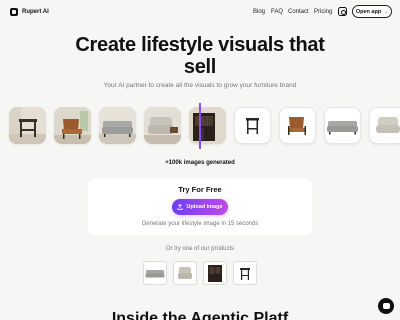  Describe the element at coordinates (207, 125) in the screenshot. I see `lifestyle-image-cabinet` at that location.